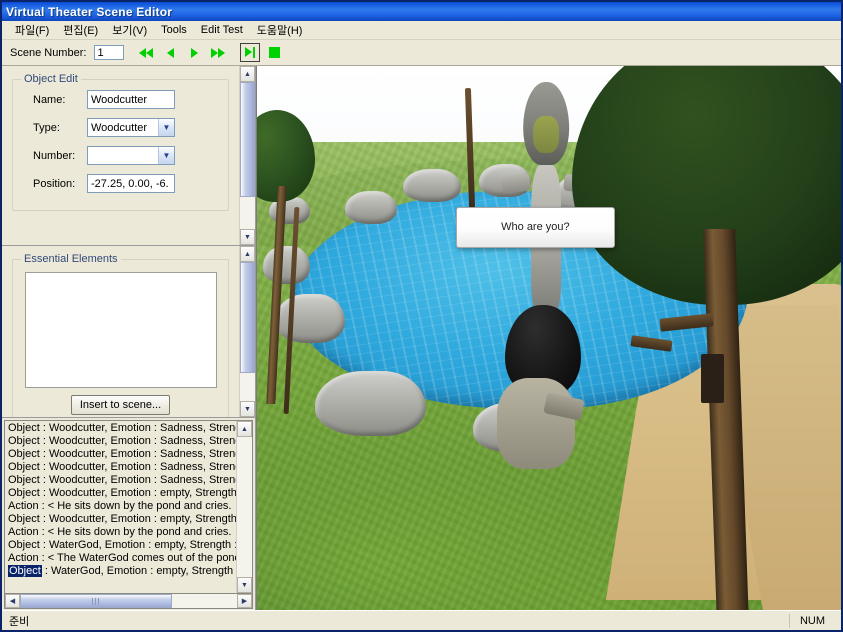 The image size is (843, 632). Describe the element at coordinates (170, 52) in the screenshot. I see `previous-scene-button` at that location.